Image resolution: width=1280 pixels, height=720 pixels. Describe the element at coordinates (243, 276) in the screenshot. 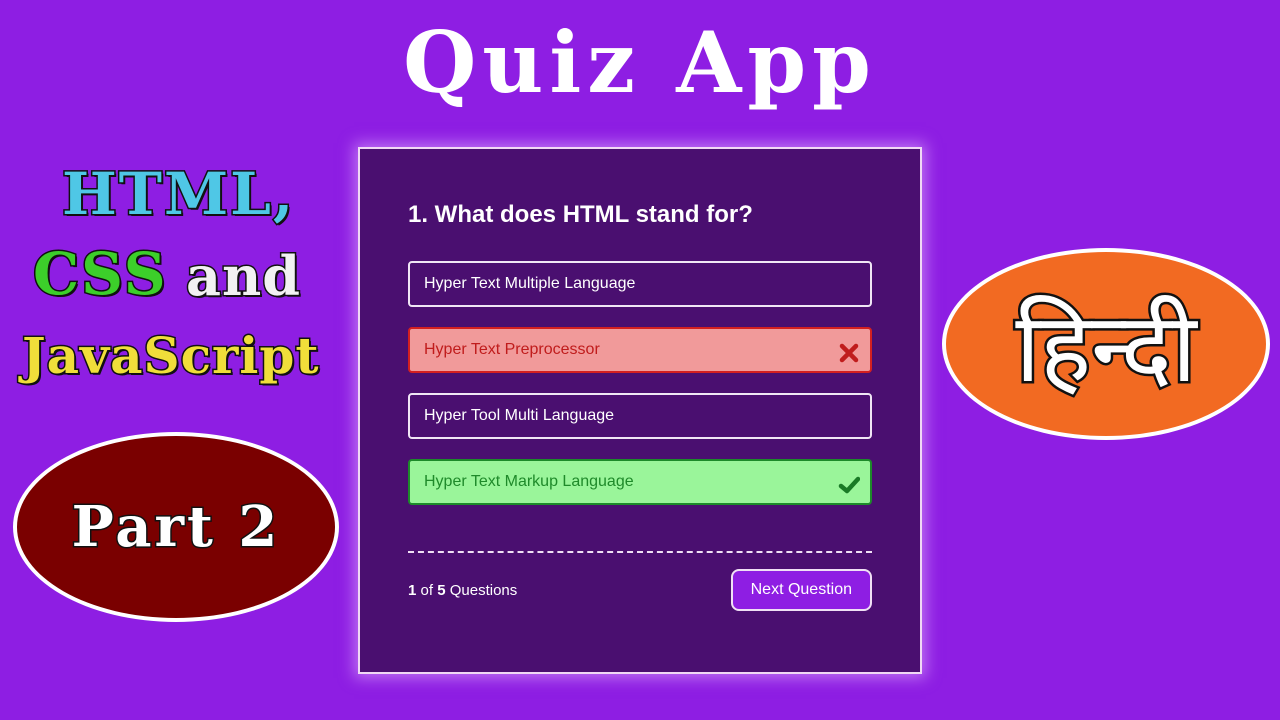

I see `tech-and-text: and` at that location.